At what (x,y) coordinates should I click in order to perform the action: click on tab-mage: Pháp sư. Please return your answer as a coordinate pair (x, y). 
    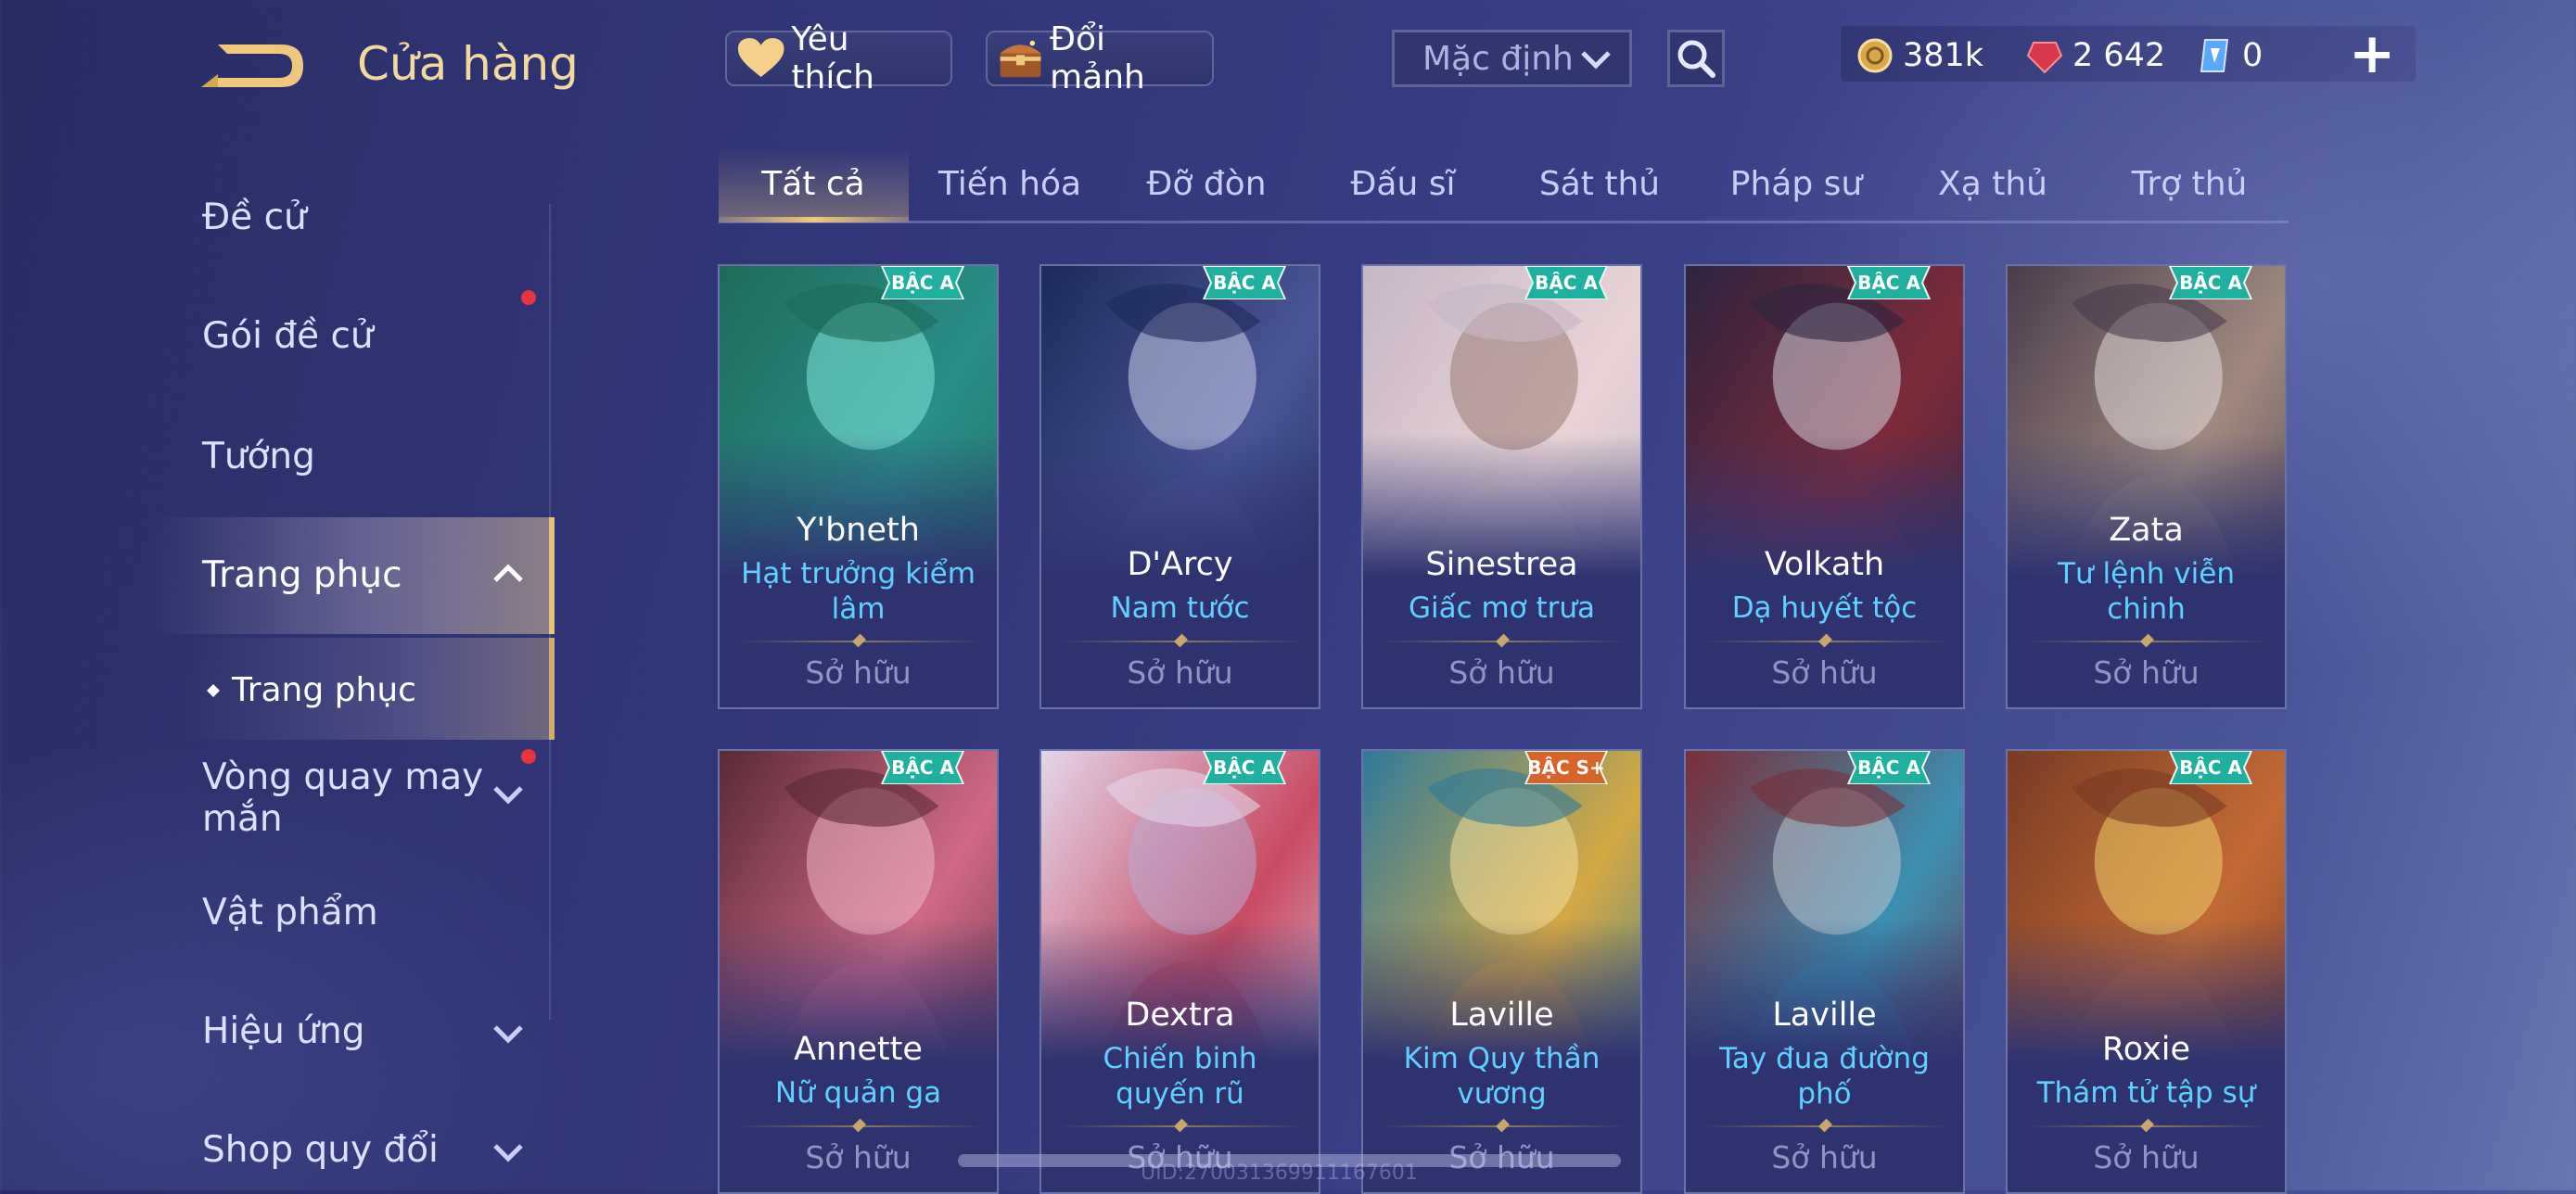
    Looking at the image, I should click on (1796, 184).